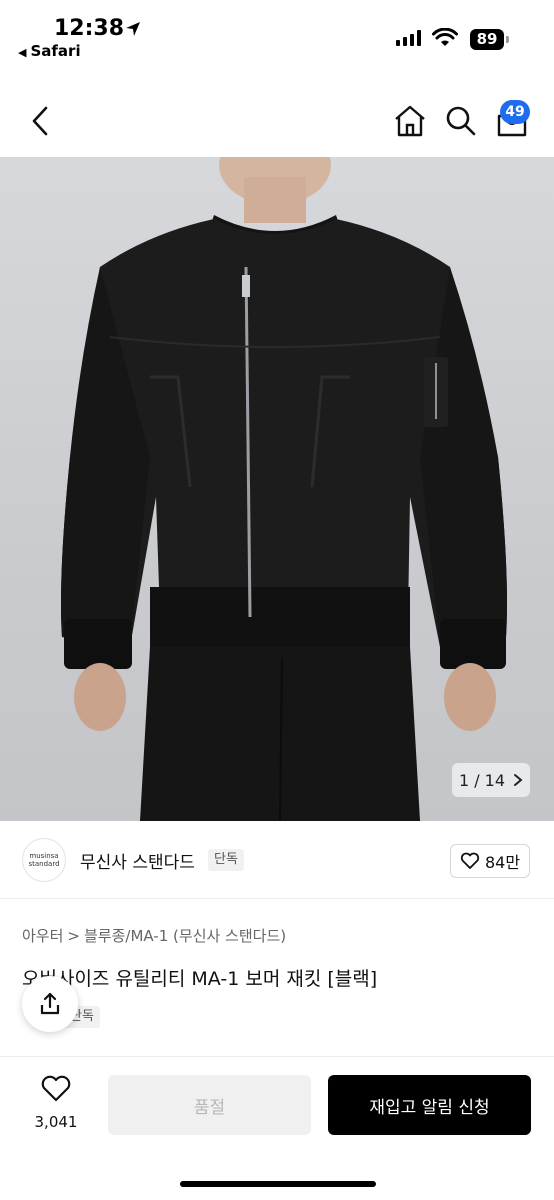  What do you see at coordinates (502, 862) in the screenshot?
I see `brand-like-count: 84만` at bounding box center [502, 862].